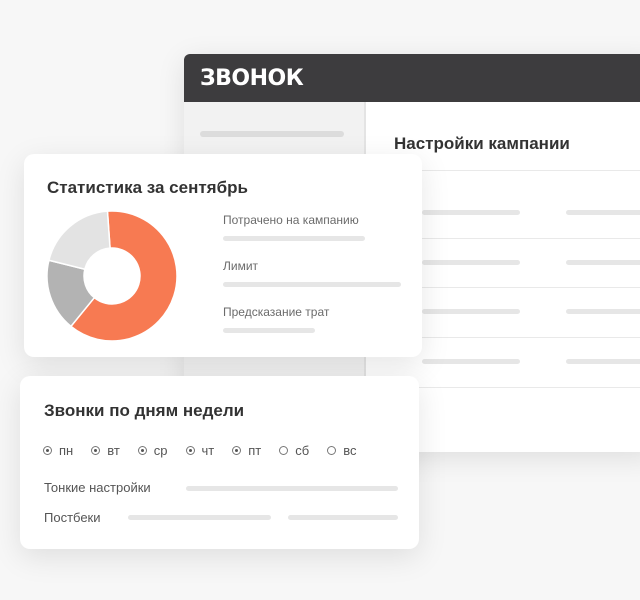 This screenshot has height=600, width=640. What do you see at coordinates (350, 450) in the screenshot?
I see `weekday-label: вс` at bounding box center [350, 450].